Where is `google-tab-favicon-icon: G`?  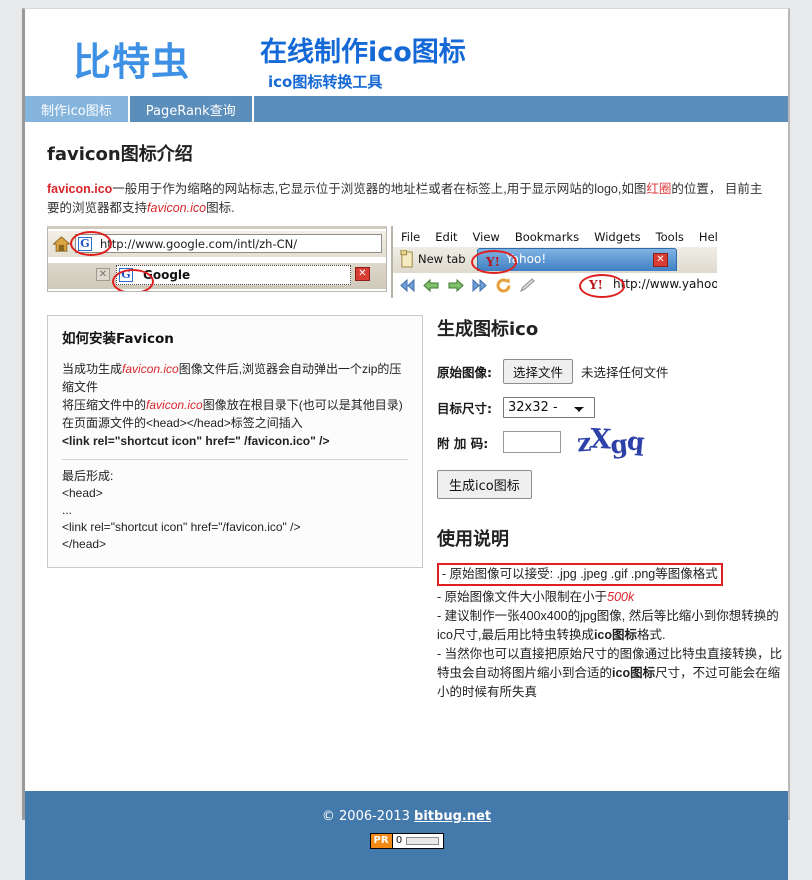
google-tab-favicon-icon: G is located at coordinates (126, 275).